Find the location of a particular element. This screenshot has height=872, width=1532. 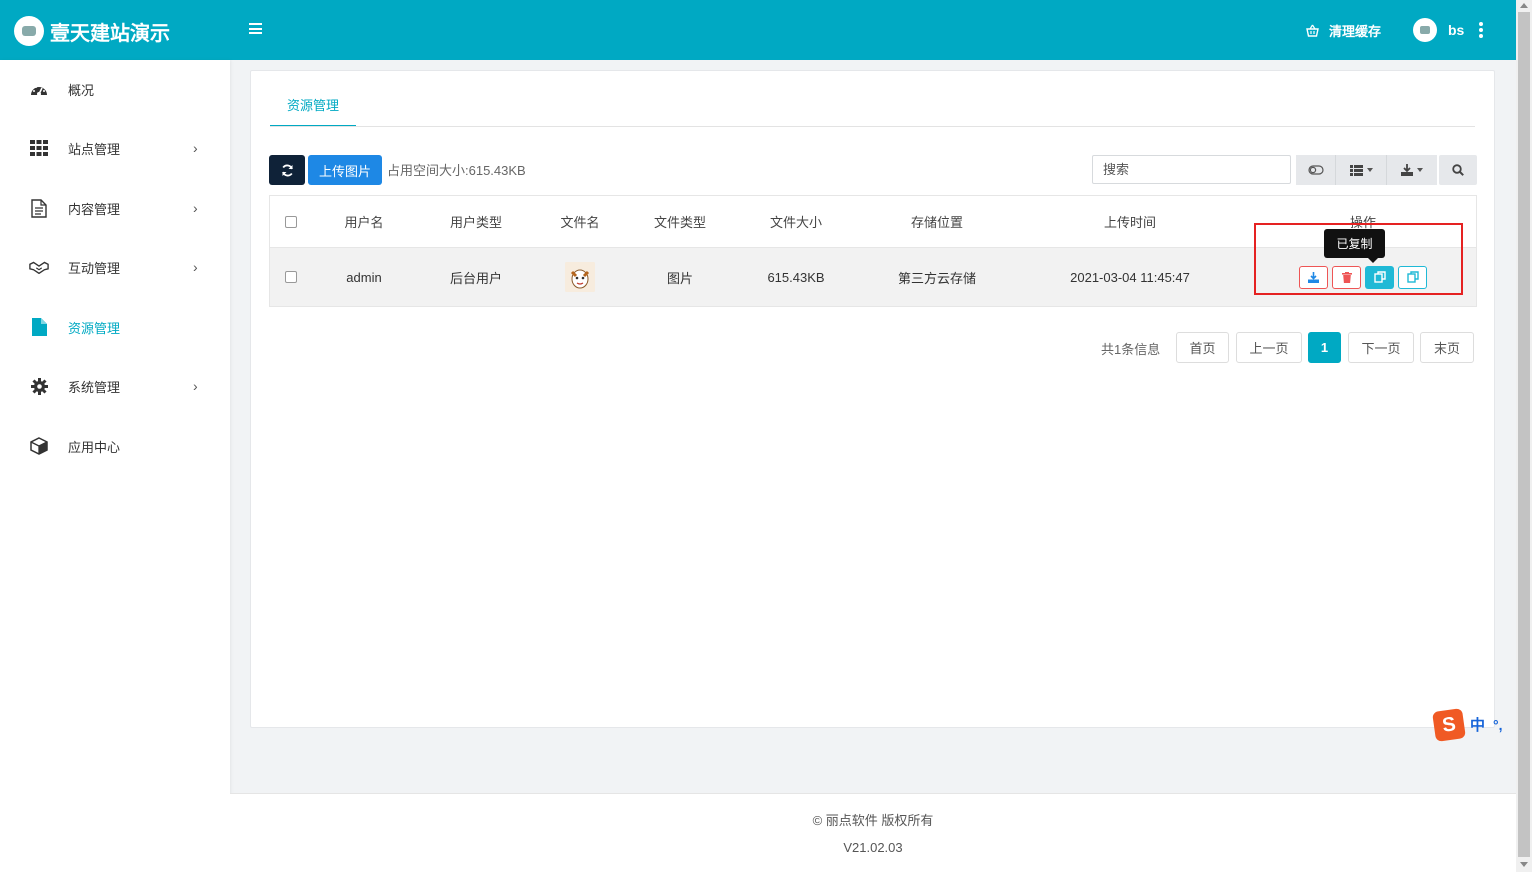

search-icon is located at coordinates (1458, 170).